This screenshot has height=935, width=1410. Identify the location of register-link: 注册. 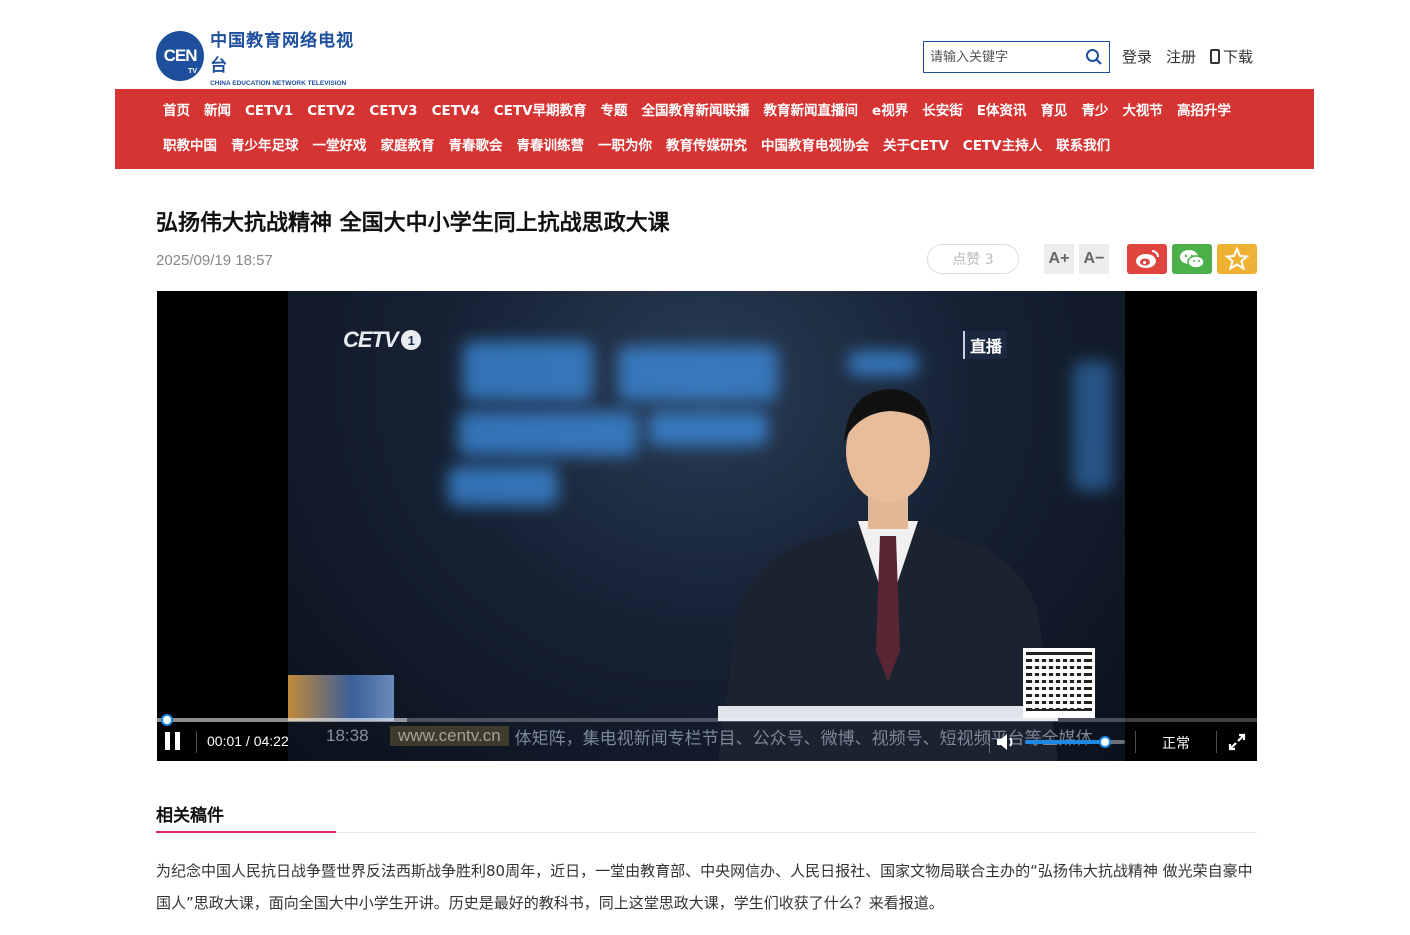
(1181, 56).